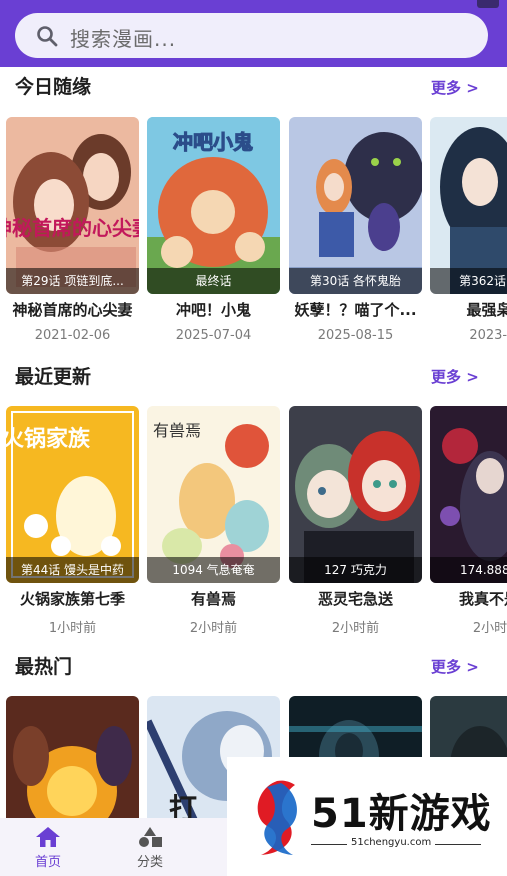  I want to click on comic-card: 冲吧小鬼 最终话 冲吧！小鬼 2025-07-04, so click(213, 230).